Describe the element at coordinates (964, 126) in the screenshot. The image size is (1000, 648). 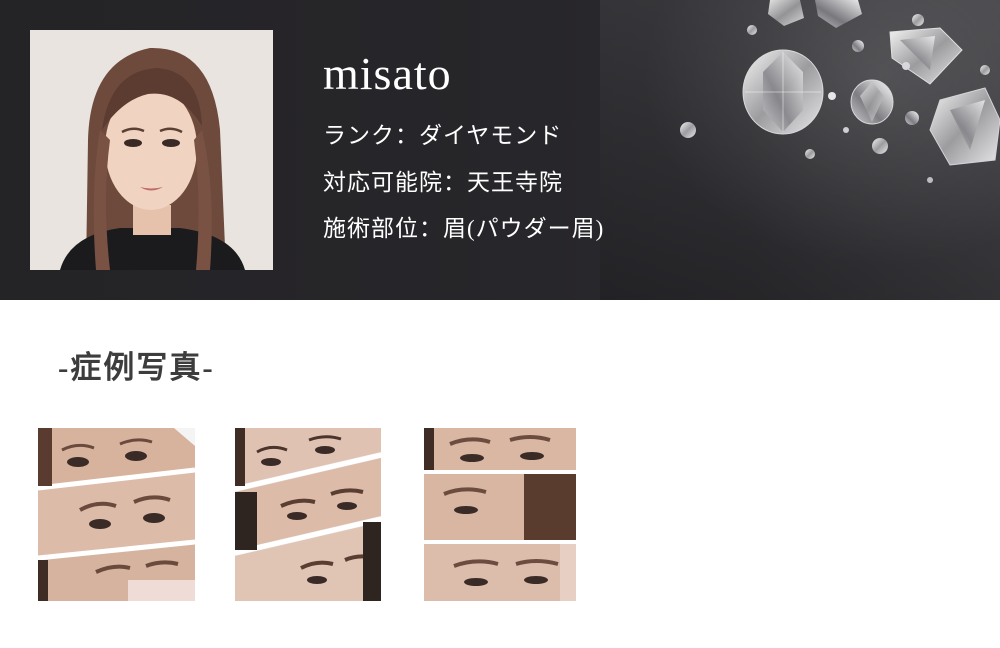
I see `diamond-right` at that location.